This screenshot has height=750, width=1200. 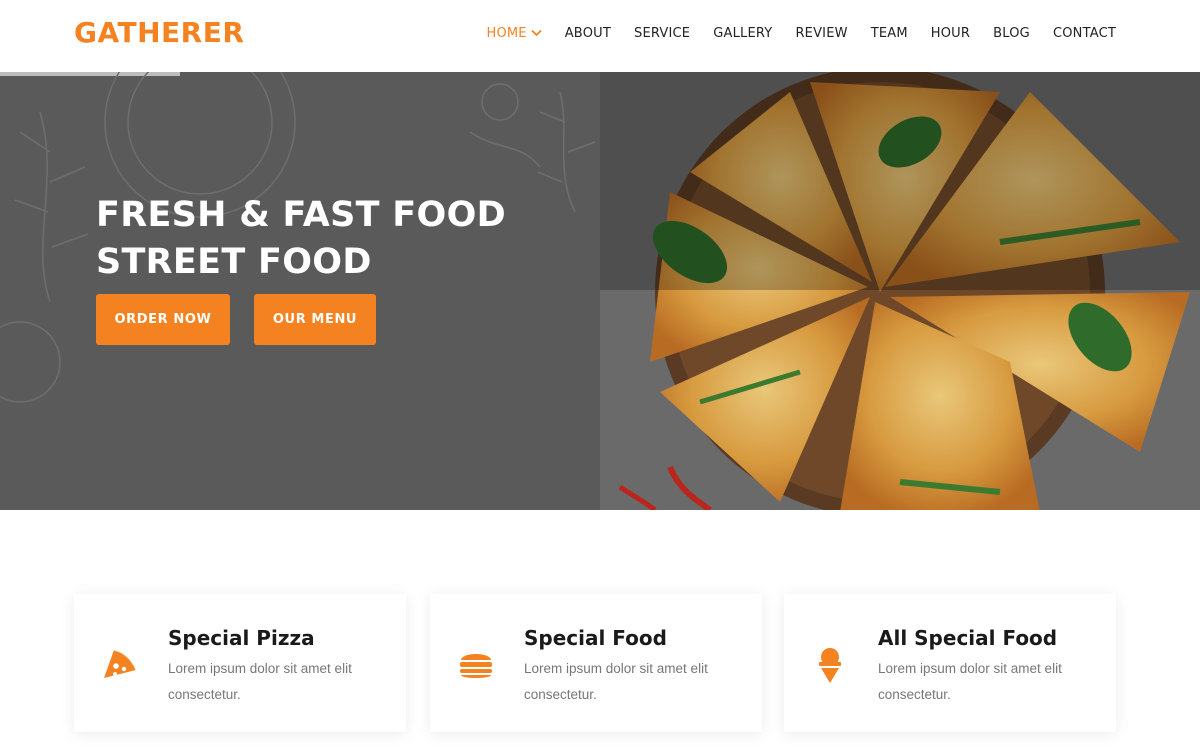 I want to click on our-menu-button: OUR MENU, so click(x=315, y=319).